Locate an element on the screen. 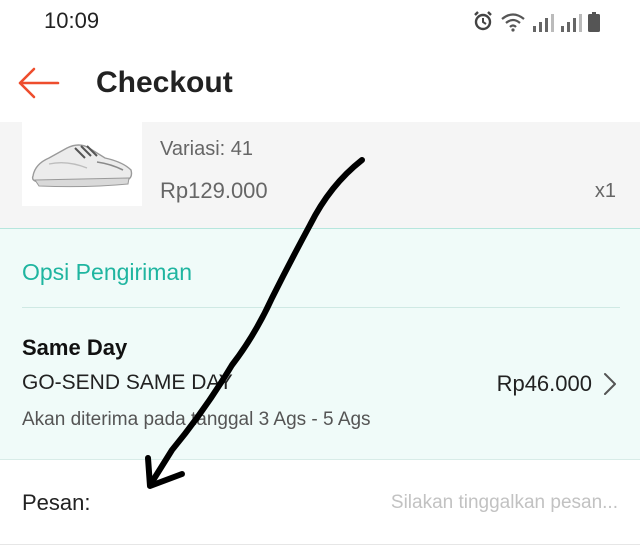 This screenshot has height=559, width=640. arrow-left-icon is located at coordinates (39, 83).